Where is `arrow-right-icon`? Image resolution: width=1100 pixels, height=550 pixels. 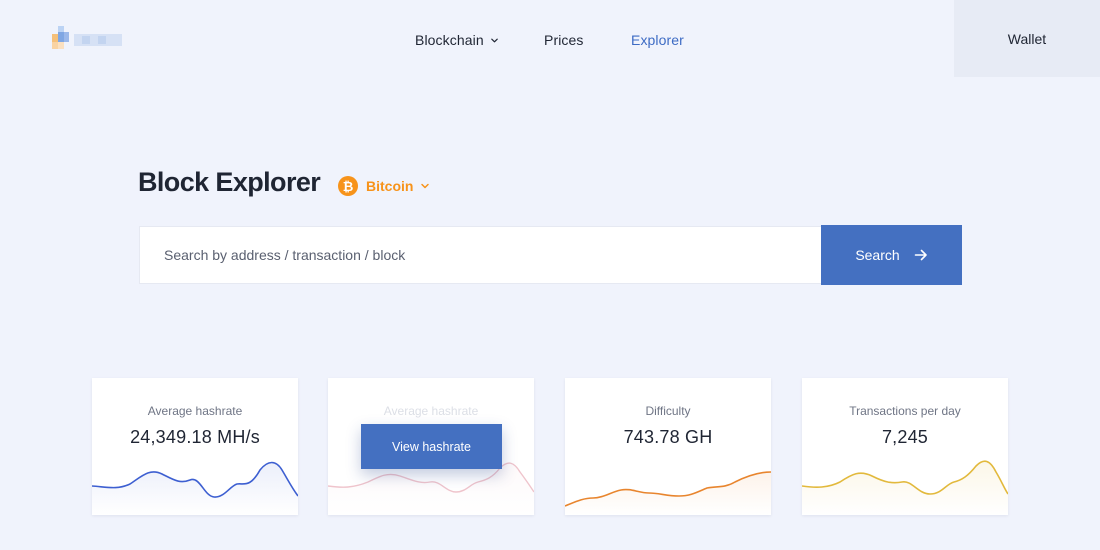
arrow-right-icon is located at coordinates (920, 255).